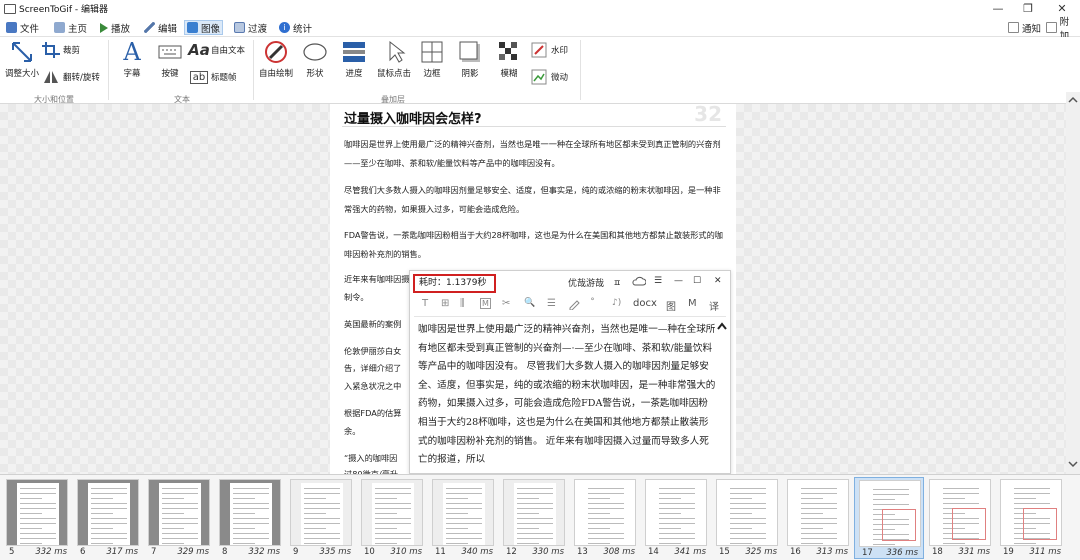 This screenshot has width=1080, height=560. Describe the element at coordinates (617, 282) in the screenshot. I see `pin-icon: ㅍ` at that location.